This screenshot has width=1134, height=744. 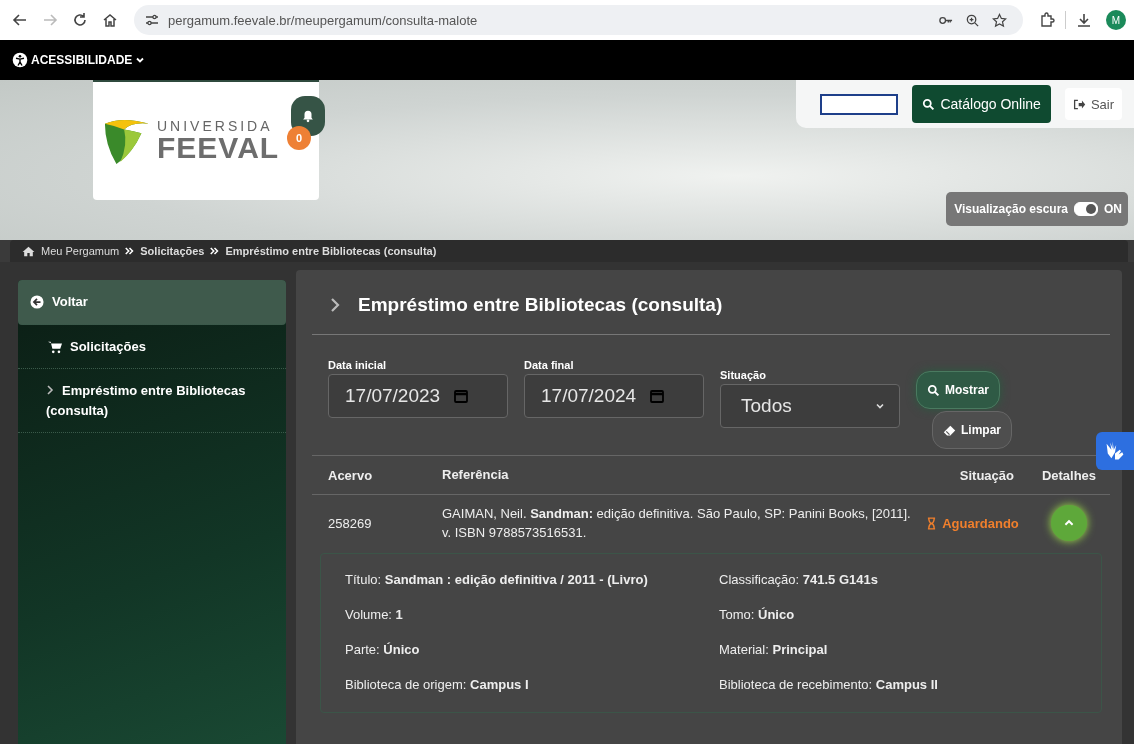 What do you see at coordinates (218, 148) in the screenshot?
I see `logo-text: FEEVAL` at bounding box center [218, 148].